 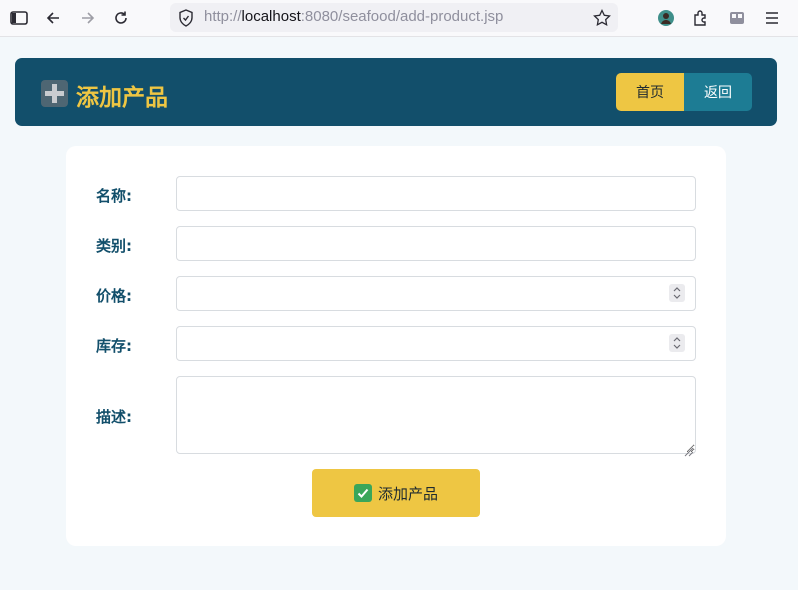 I want to click on description-textarea, so click(x=436, y=415).